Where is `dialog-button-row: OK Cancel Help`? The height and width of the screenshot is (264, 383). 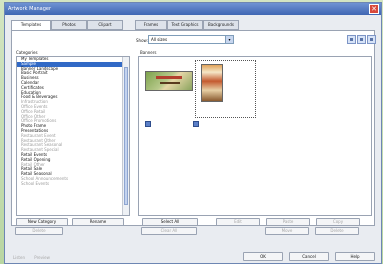 dialog-button-row: OK Cancel Help is located at coordinates (193, 257).